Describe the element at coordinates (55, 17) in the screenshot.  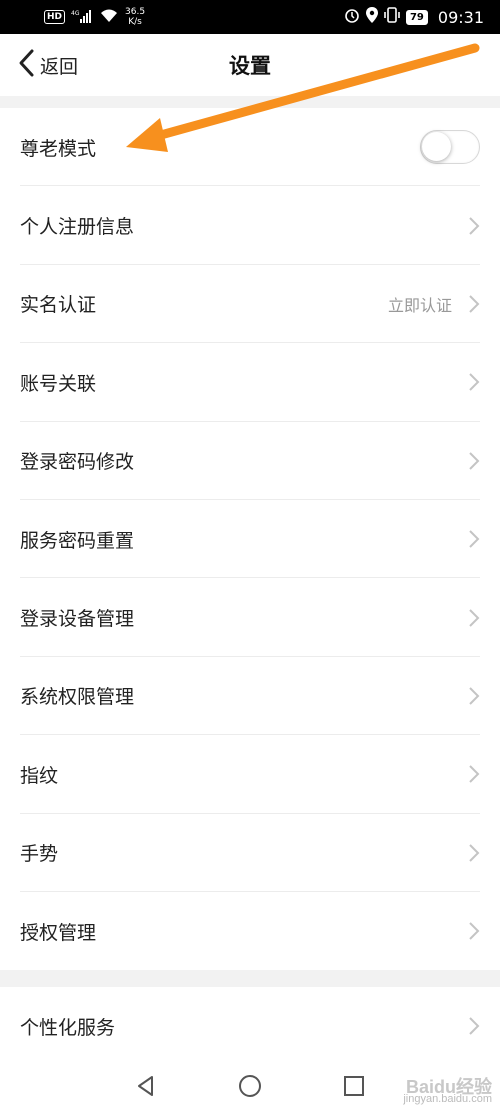
I see `hd-badge: HD` at that location.